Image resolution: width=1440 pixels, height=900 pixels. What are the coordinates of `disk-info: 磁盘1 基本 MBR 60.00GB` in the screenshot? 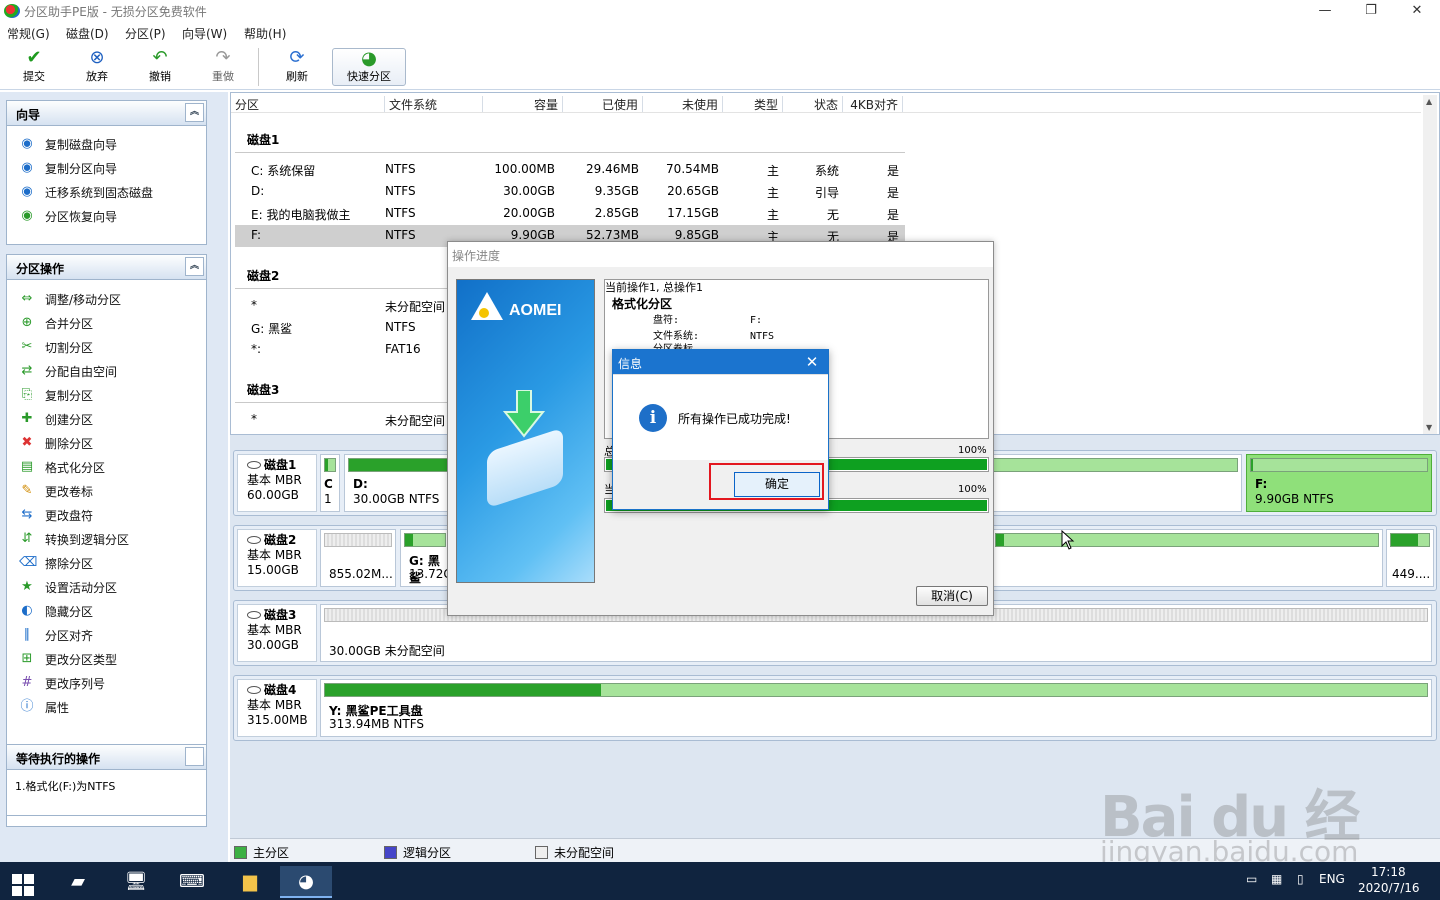 It's located at (277, 483).